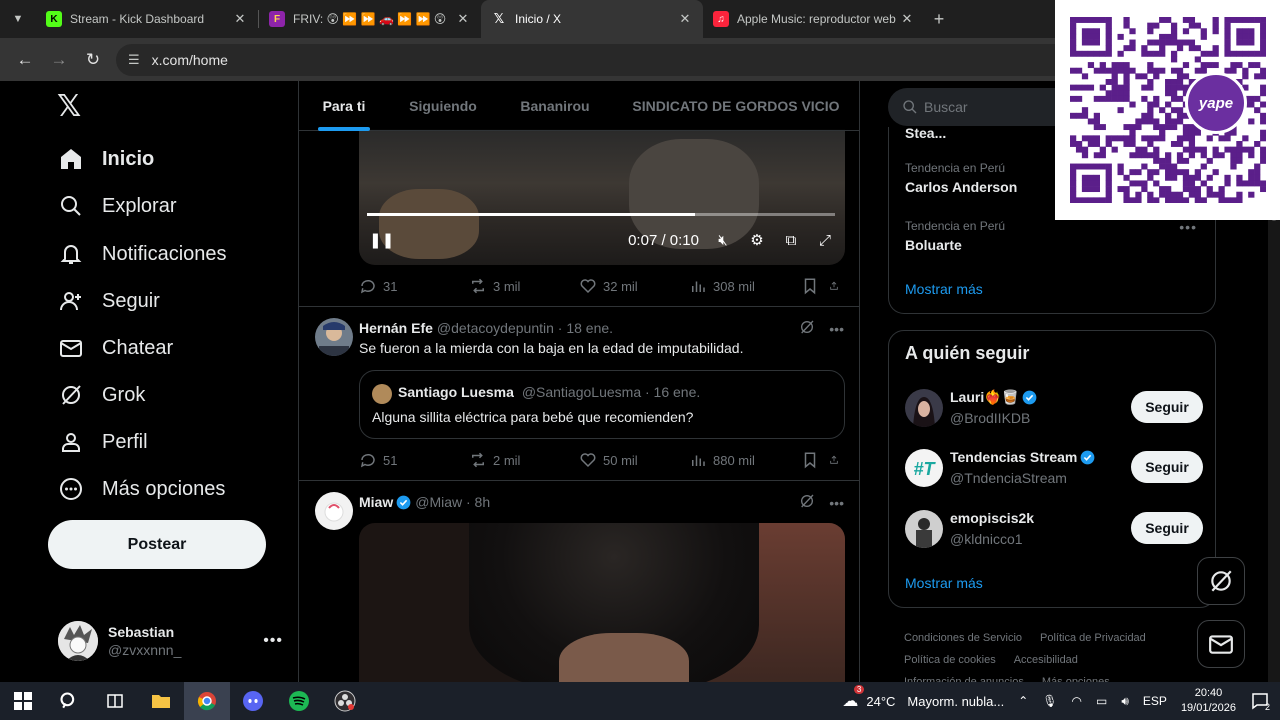 The width and height of the screenshot is (1280, 720). I want to click on battery-icon: ▭, so click(1101, 701).